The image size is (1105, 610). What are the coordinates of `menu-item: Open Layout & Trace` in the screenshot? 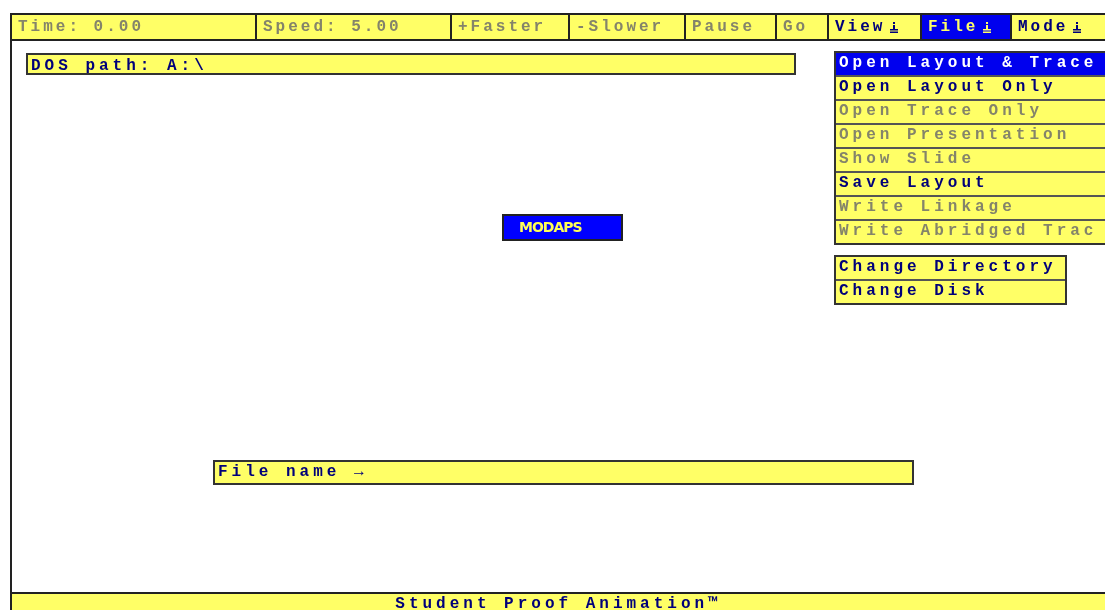 It's located at (970, 64).